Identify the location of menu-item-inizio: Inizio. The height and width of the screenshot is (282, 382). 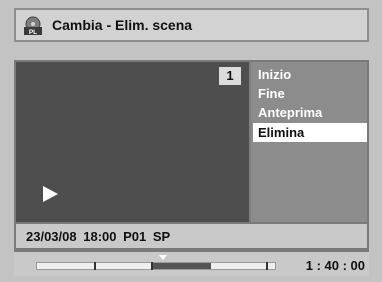
(310, 74).